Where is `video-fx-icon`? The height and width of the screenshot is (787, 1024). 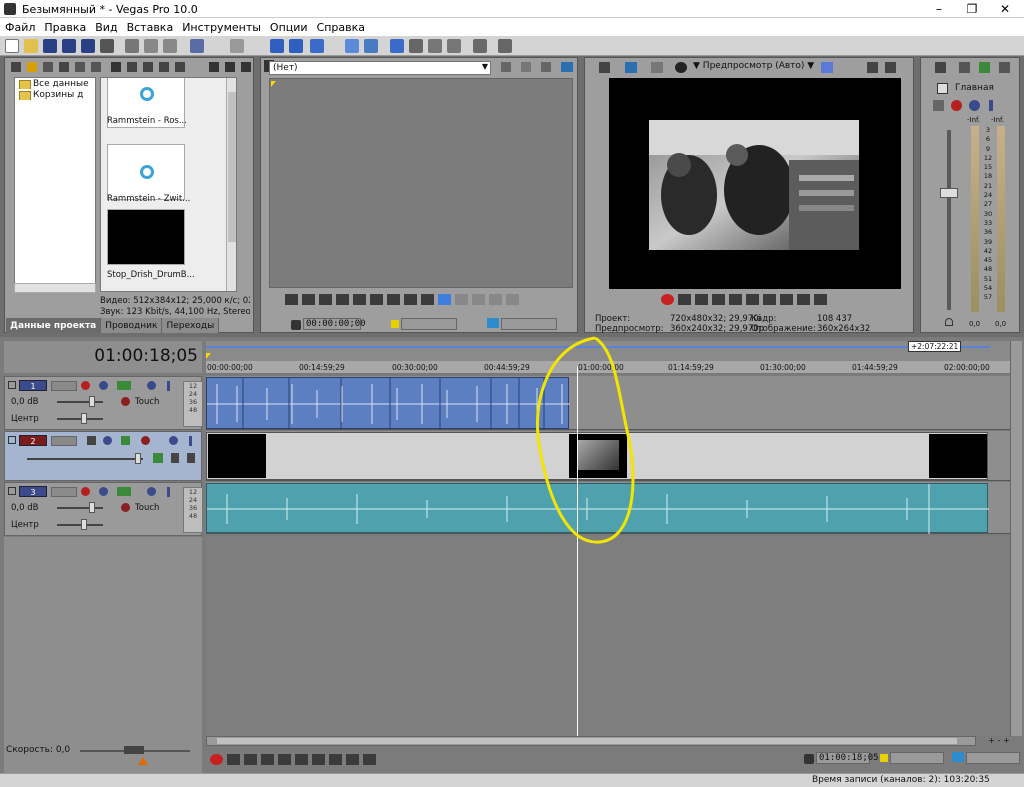
video-fx-icon is located at coordinates (657, 67).